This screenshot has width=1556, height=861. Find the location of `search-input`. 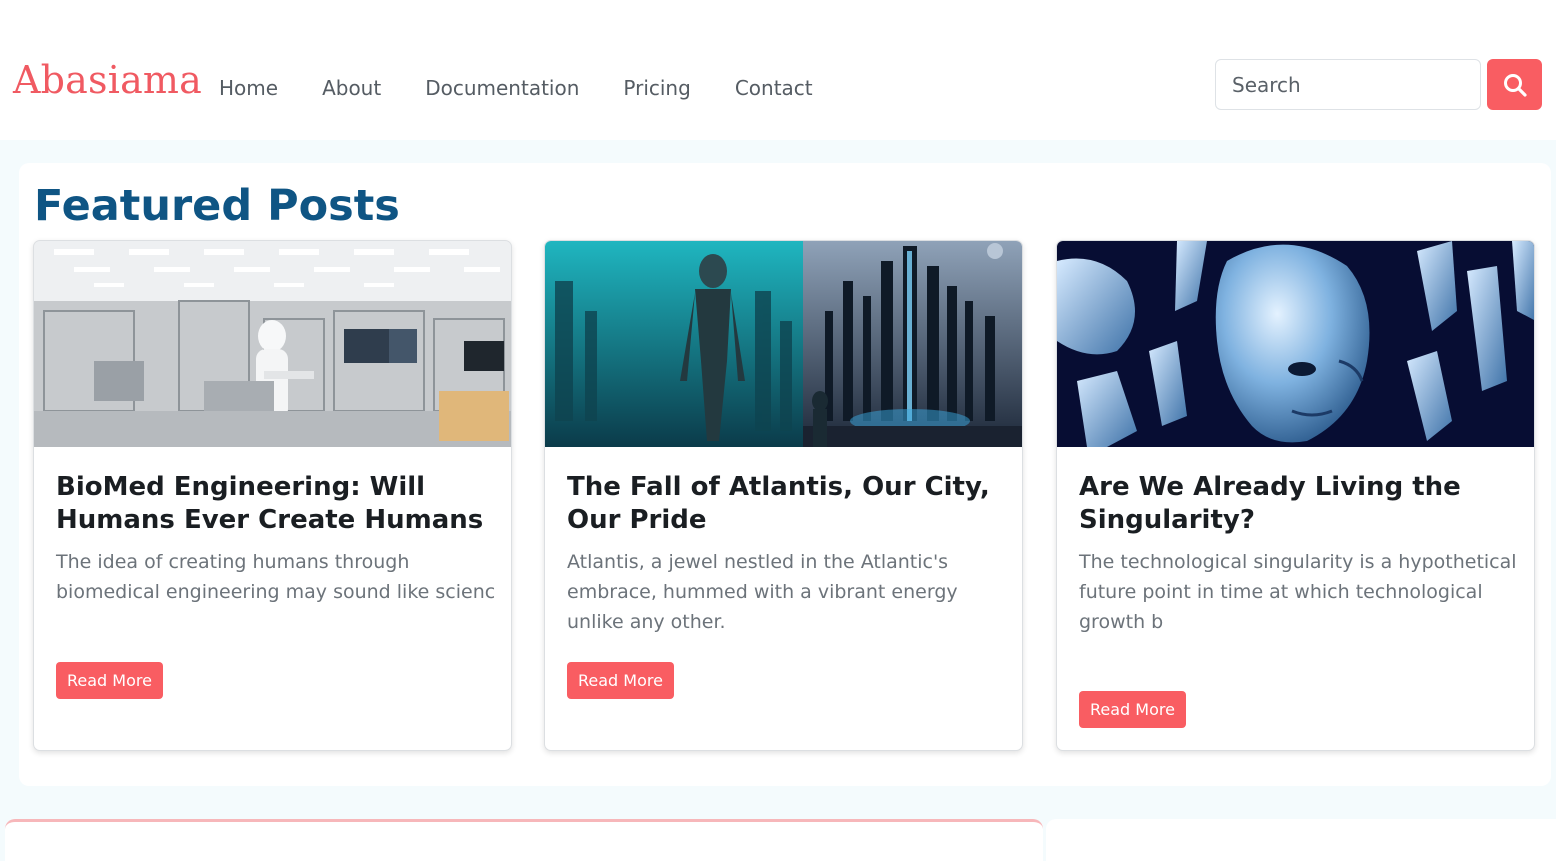

search-input is located at coordinates (1348, 84).